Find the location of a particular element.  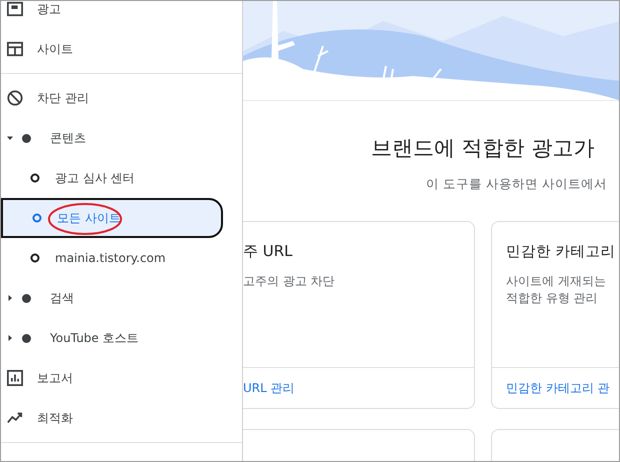

nav-item: 사이트 is located at coordinates (121, 49).